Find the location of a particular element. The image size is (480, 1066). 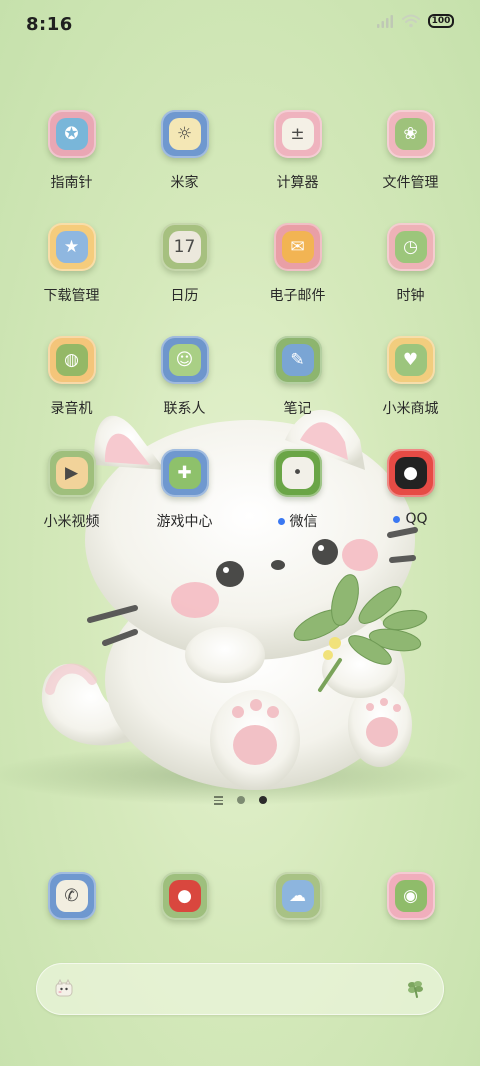

messages-apple-glyph: ● is located at coordinates (184, 896).